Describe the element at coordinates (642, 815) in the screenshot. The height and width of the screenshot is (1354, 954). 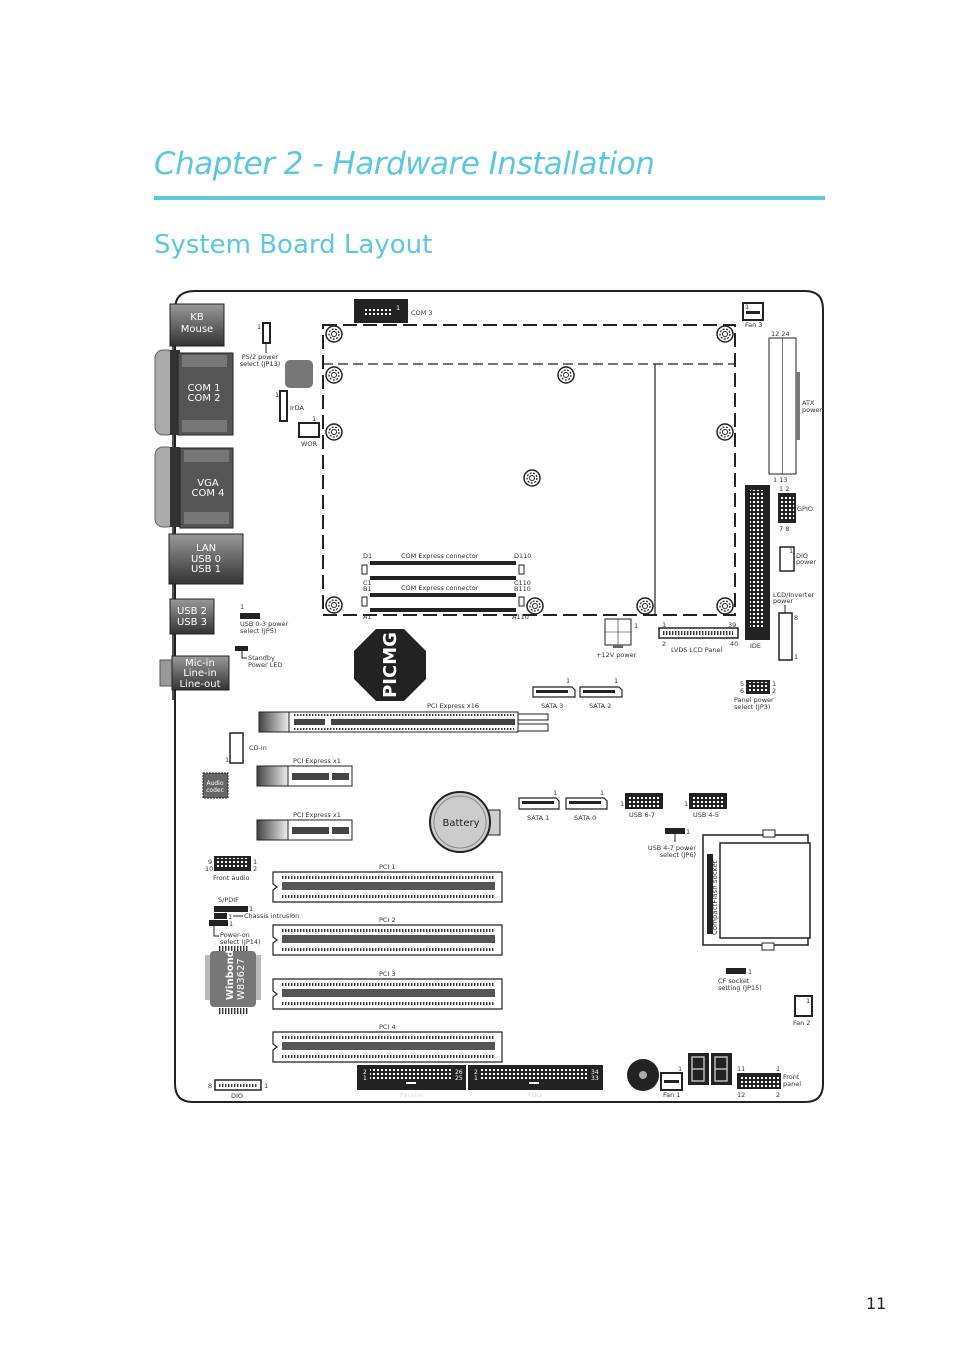
I see `labels-usb67-text: USB 6-7` at that location.